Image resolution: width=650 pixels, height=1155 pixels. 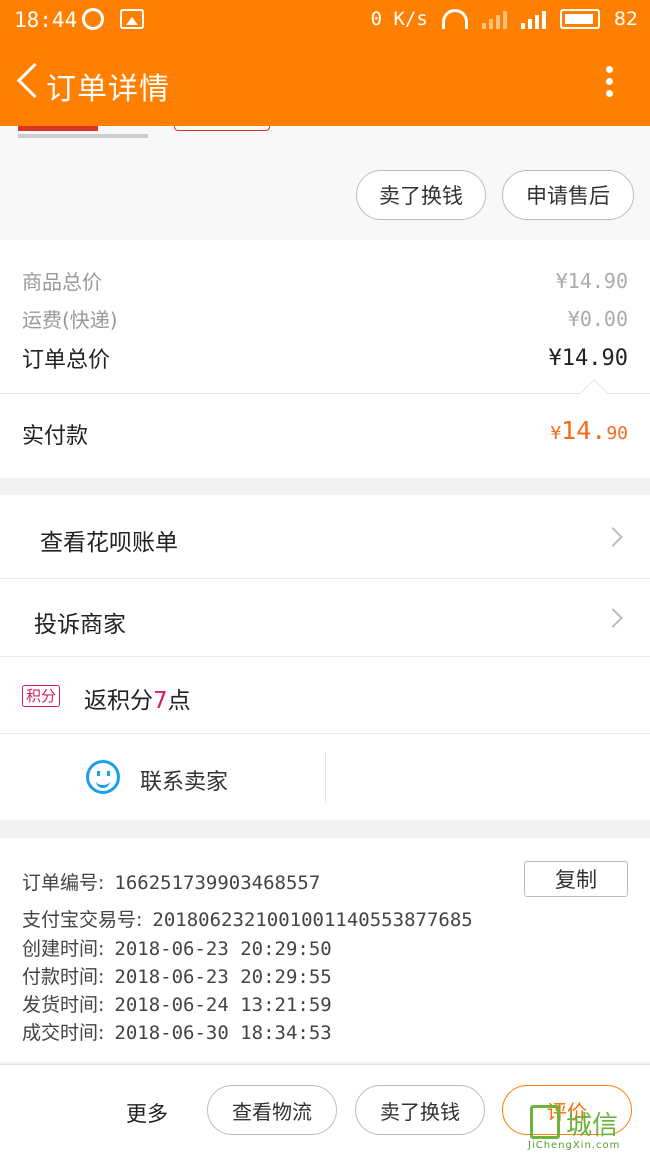 I want to click on info-label: 发货时间:, so click(x=63, y=1005).